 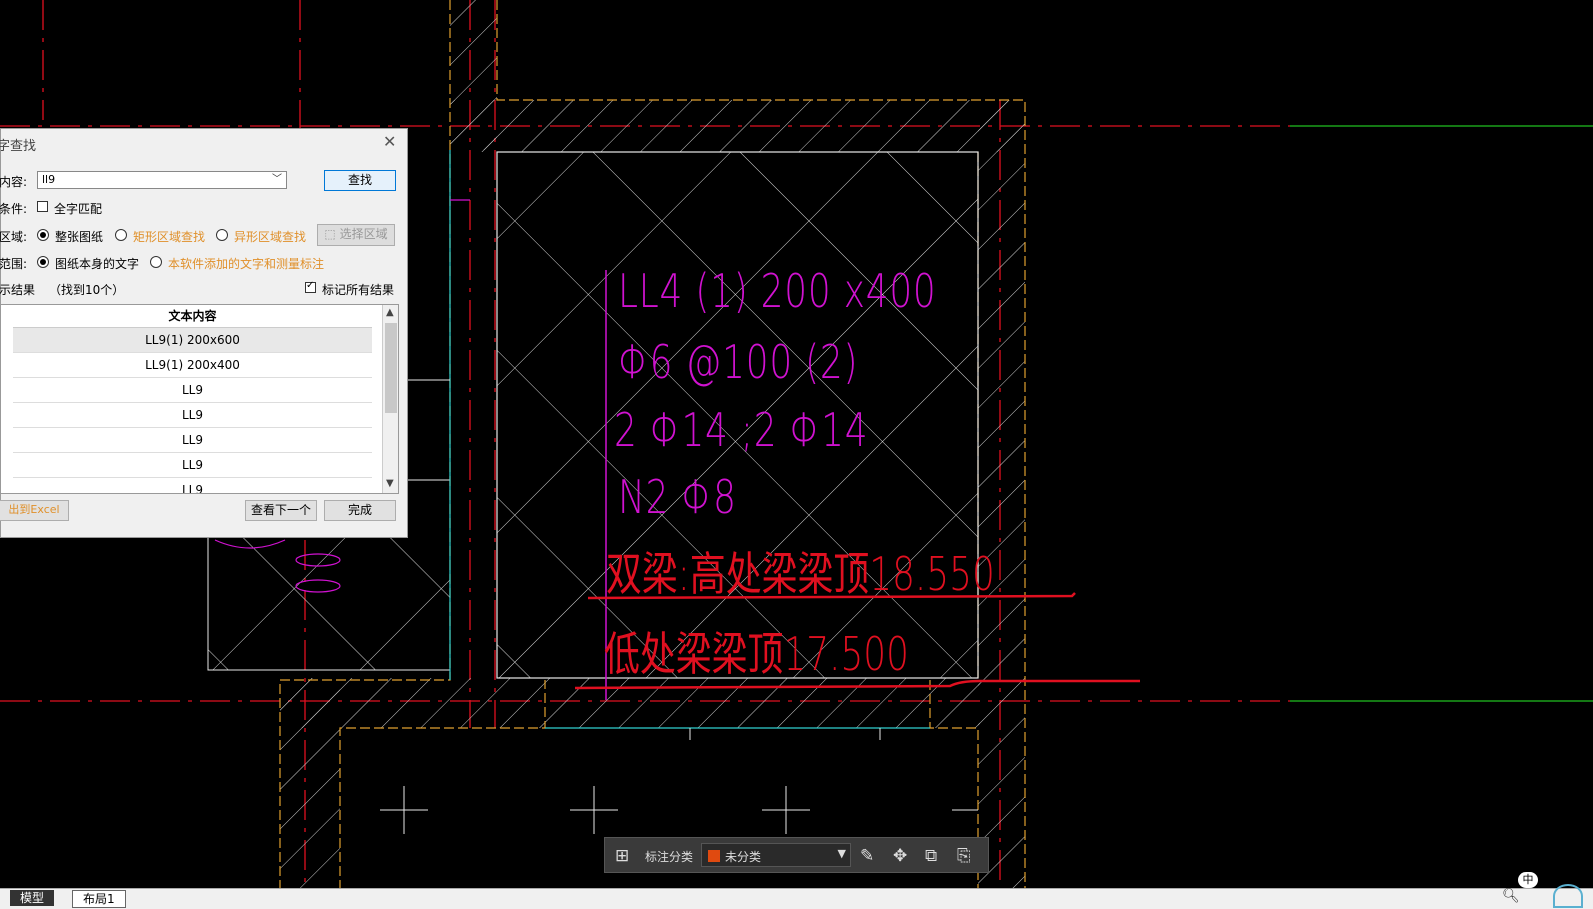 I want to click on done-button: 完成, so click(x=360, y=510).